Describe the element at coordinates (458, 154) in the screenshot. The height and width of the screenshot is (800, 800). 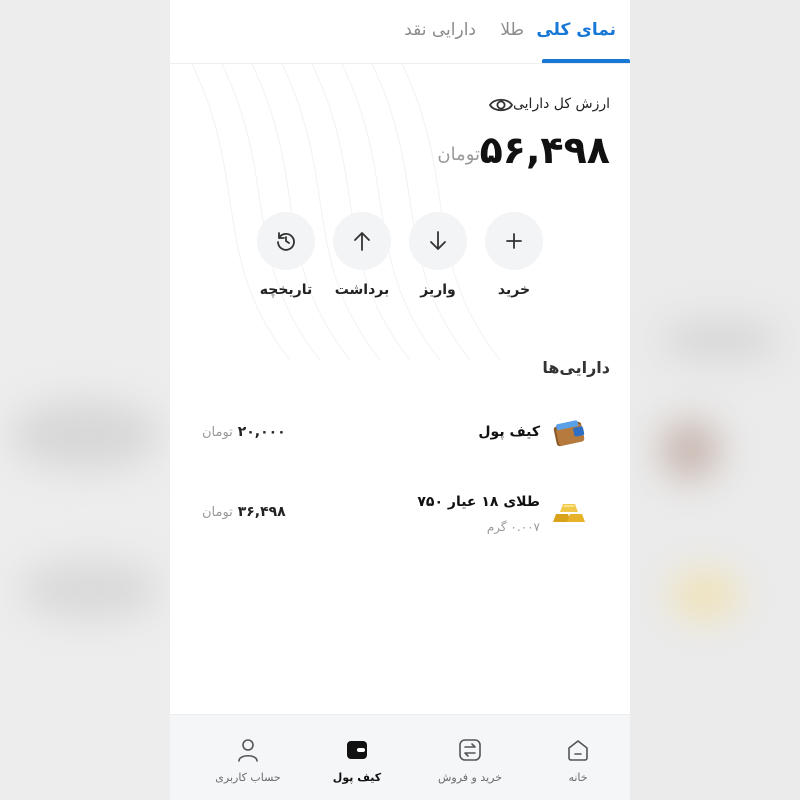
I see `total-assets-unit: تومان` at that location.